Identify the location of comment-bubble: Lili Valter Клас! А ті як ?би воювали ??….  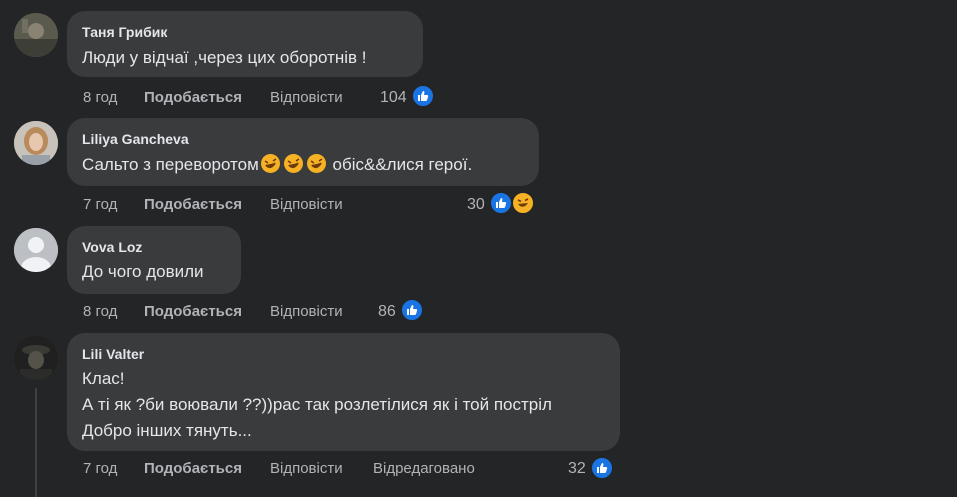
(343, 392).